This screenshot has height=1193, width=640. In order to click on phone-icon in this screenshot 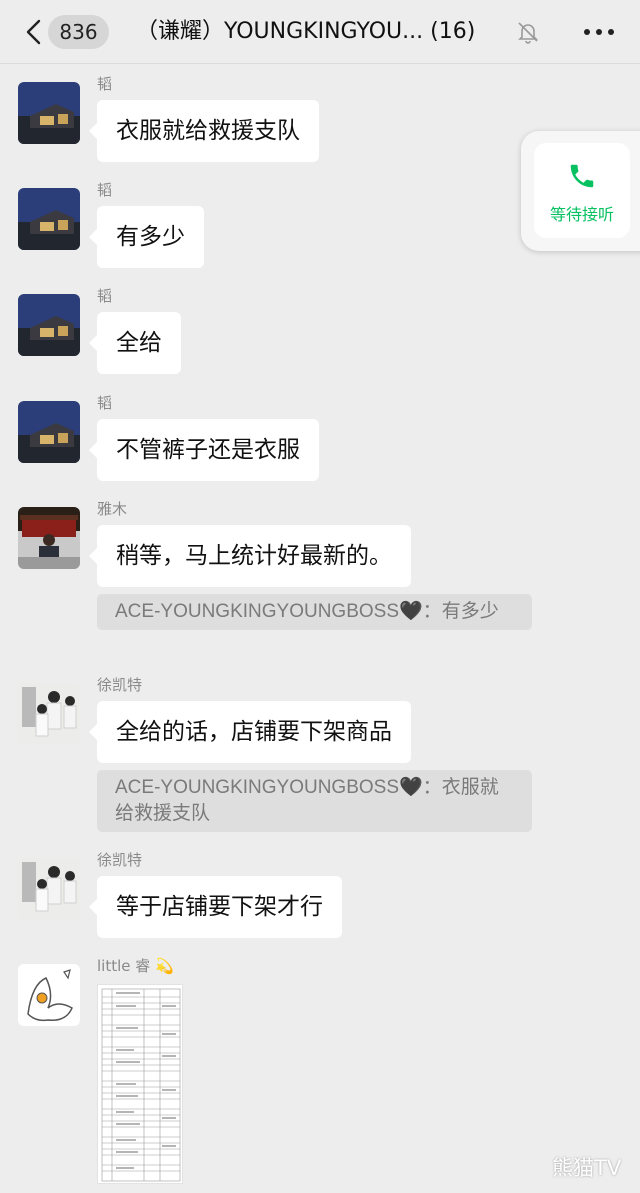, I will do `click(582, 176)`.